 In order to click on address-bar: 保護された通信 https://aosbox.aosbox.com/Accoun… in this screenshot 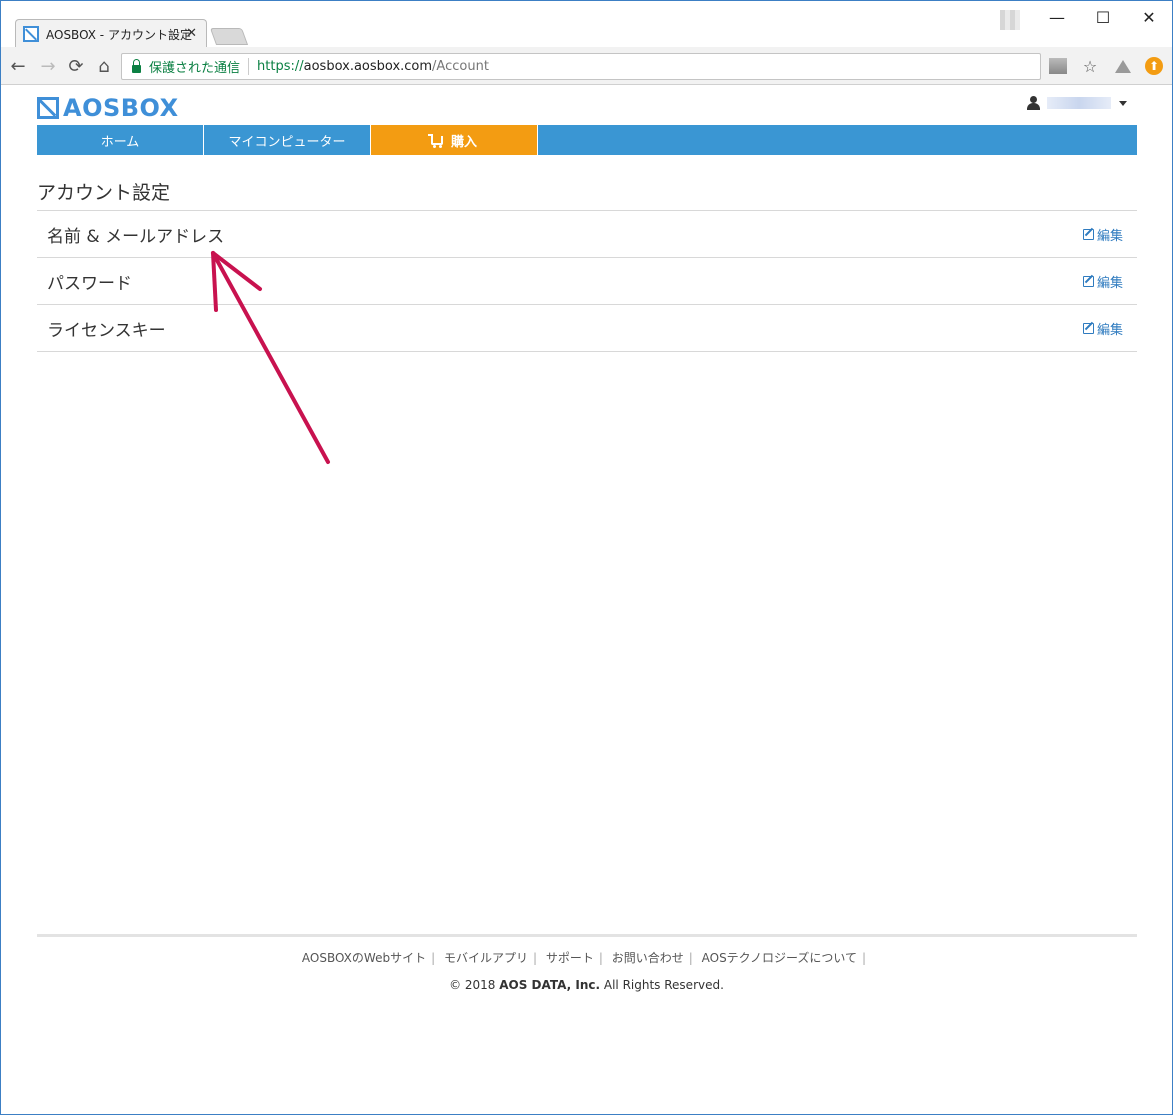, I will do `click(581, 66)`.